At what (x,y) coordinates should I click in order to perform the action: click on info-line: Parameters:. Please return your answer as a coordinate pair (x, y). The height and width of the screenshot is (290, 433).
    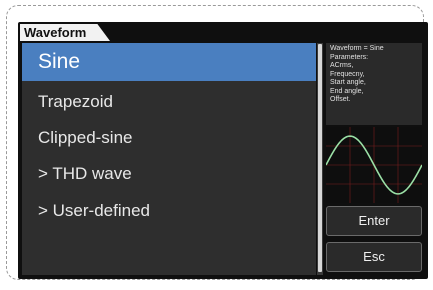
    Looking at the image, I should click on (349, 57).